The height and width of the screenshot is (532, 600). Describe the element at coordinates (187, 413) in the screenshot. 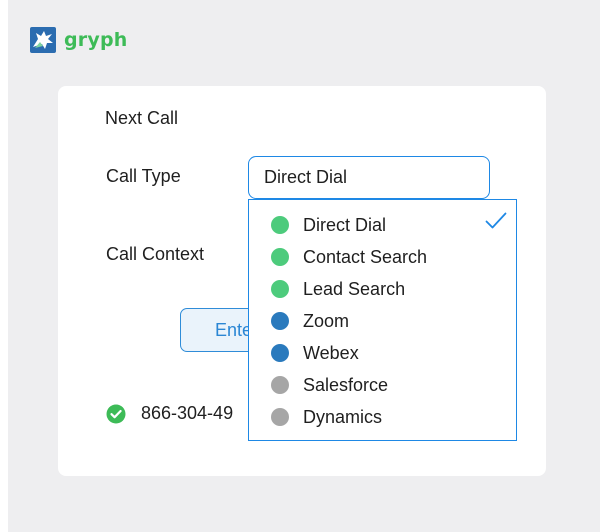

I see `phone-number: 866-304-49` at that location.